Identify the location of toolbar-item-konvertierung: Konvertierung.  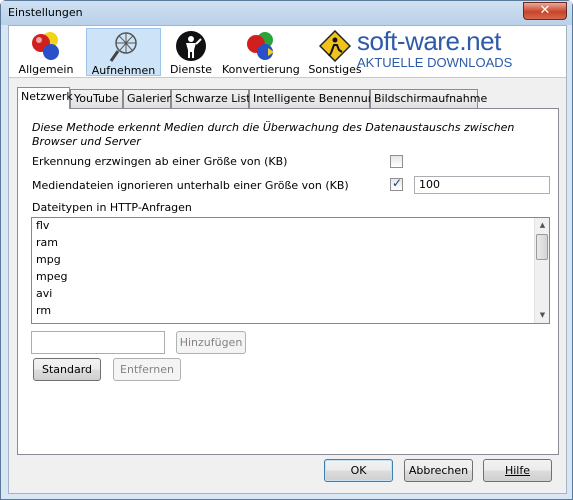
(261, 52).